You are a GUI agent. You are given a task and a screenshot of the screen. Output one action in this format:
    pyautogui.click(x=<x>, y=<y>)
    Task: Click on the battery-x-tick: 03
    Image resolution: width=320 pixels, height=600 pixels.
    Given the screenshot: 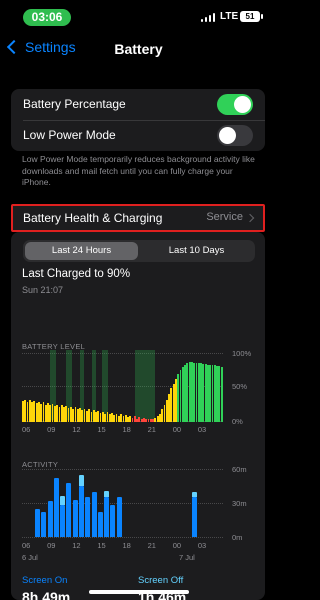 What is the action you would take?
    pyautogui.click(x=202, y=429)
    